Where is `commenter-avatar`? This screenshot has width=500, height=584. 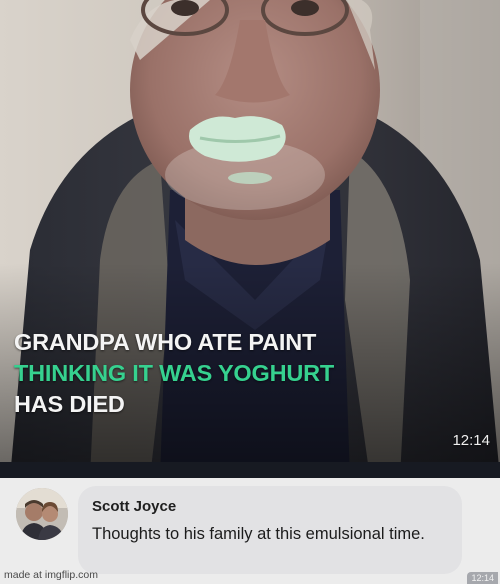 commenter-avatar is located at coordinates (42, 514).